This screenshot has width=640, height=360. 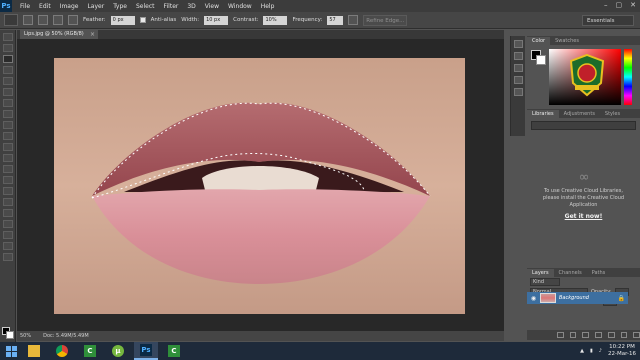 What do you see at coordinates (43, 20) in the screenshot?
I see `add-selection-icon` at bounding box center [43, 20].